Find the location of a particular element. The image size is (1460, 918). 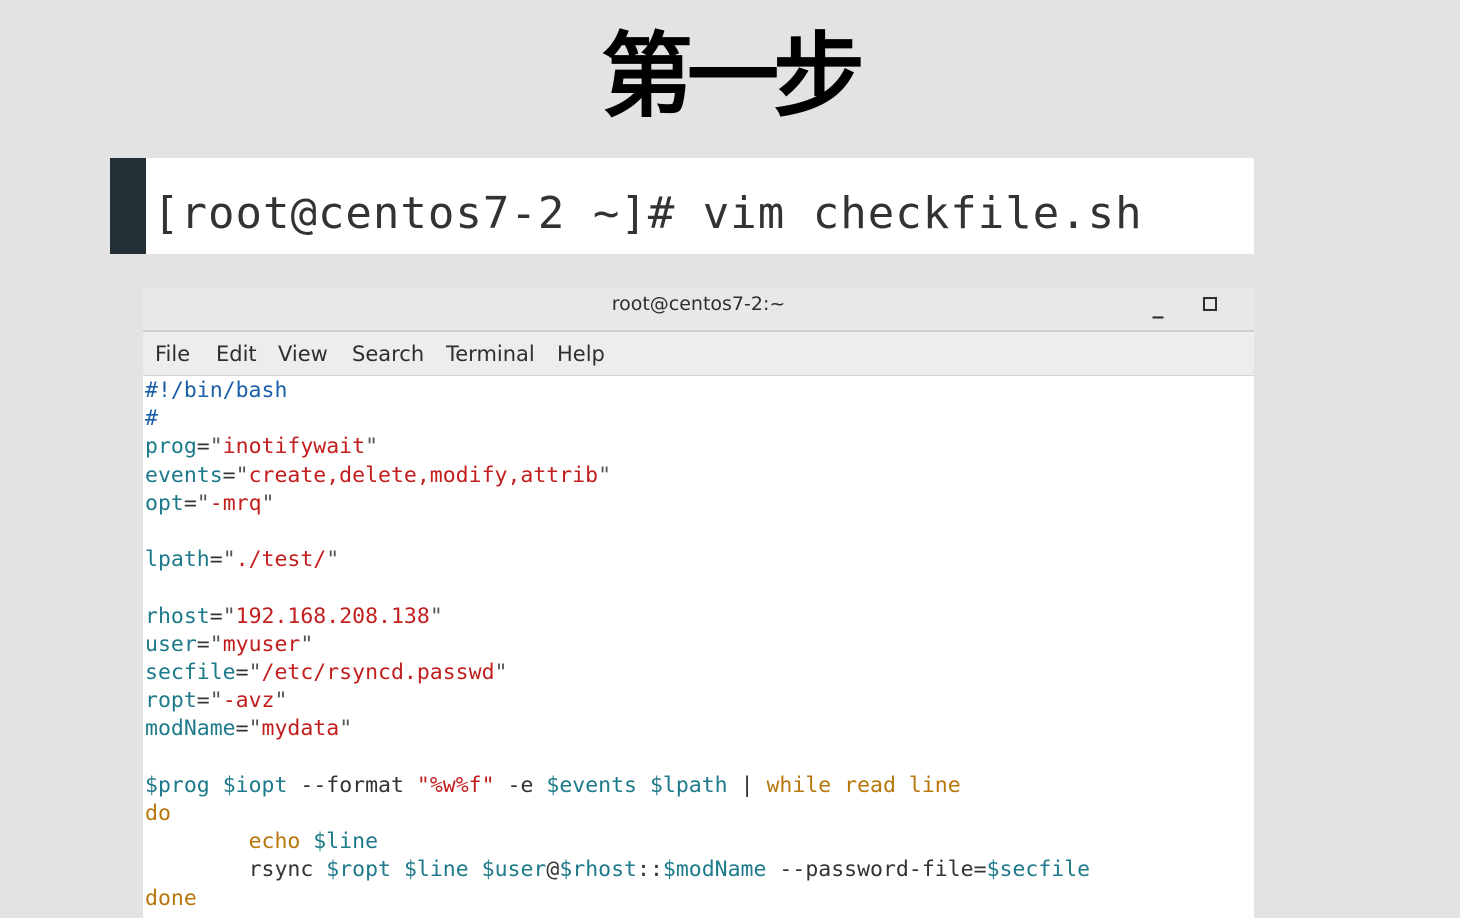

menu-bar: File Edit View Search Terminal Help is located at coordinates (698, 354).